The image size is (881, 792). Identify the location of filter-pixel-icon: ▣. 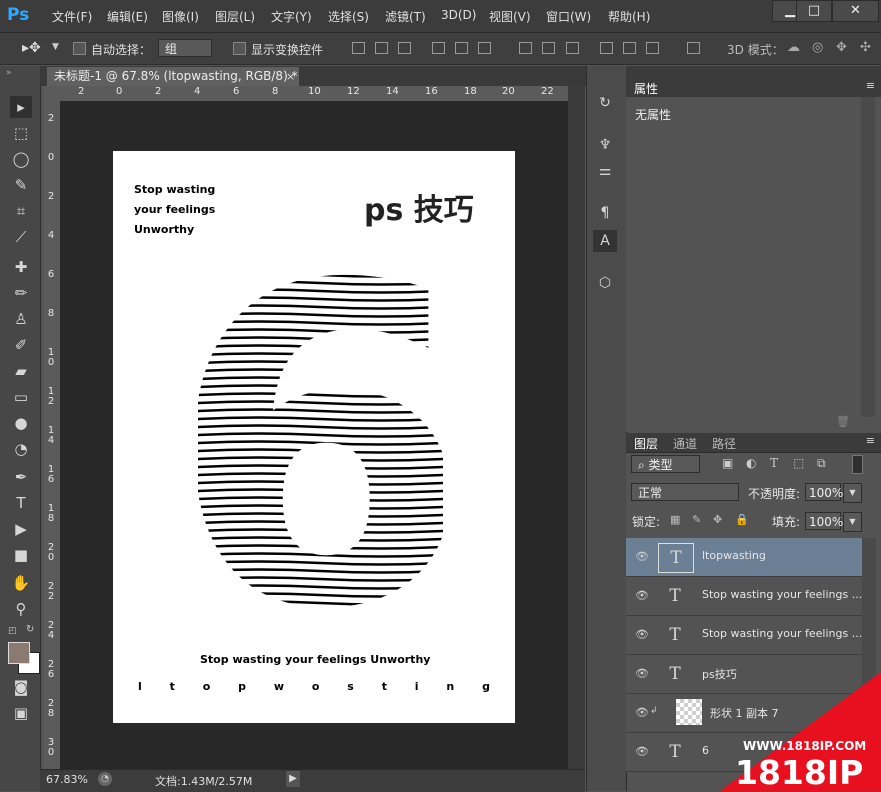
(727, 463).